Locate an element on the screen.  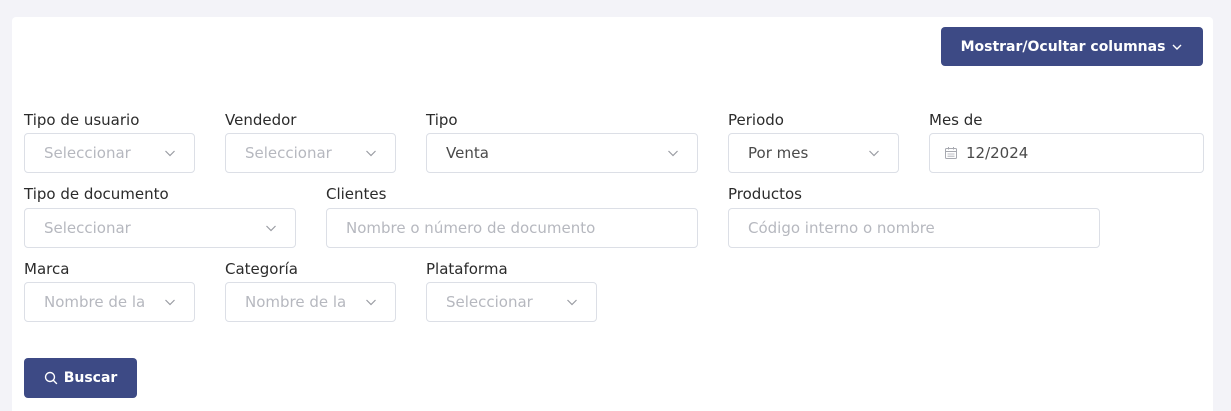
period-value: Por mes is located at coordinates (778, 153).